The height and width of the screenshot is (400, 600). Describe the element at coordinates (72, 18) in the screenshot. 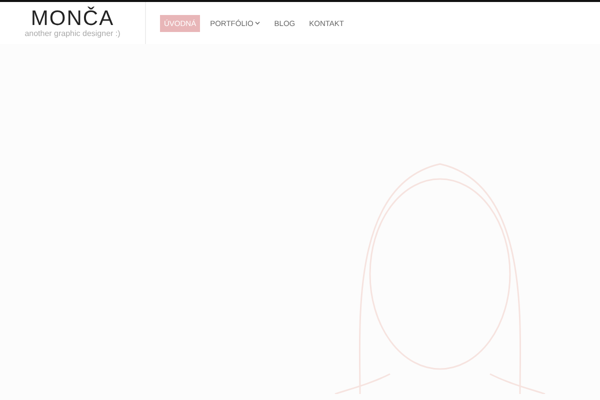

I see `site-logo: MONČA` at that location.